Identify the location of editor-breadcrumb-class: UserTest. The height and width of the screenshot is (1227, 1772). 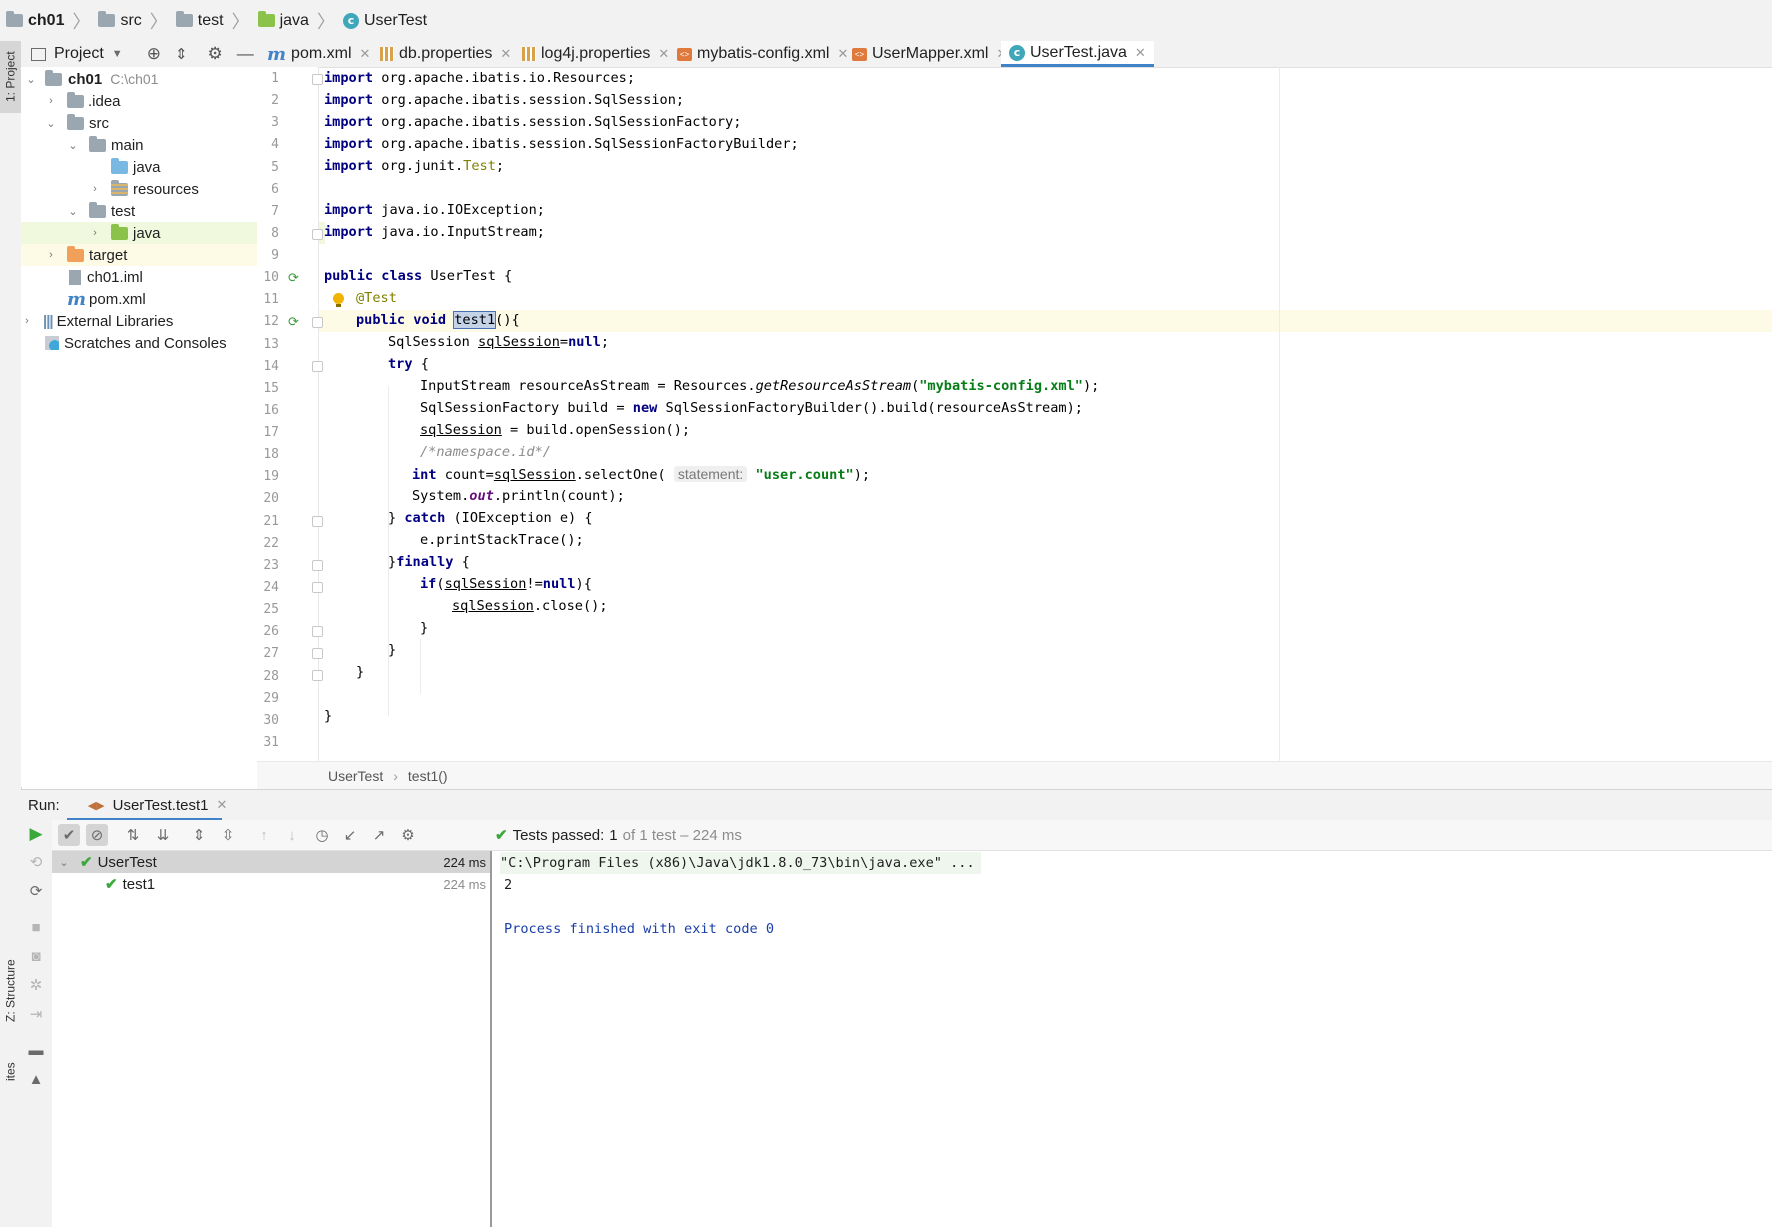
(355, 776).